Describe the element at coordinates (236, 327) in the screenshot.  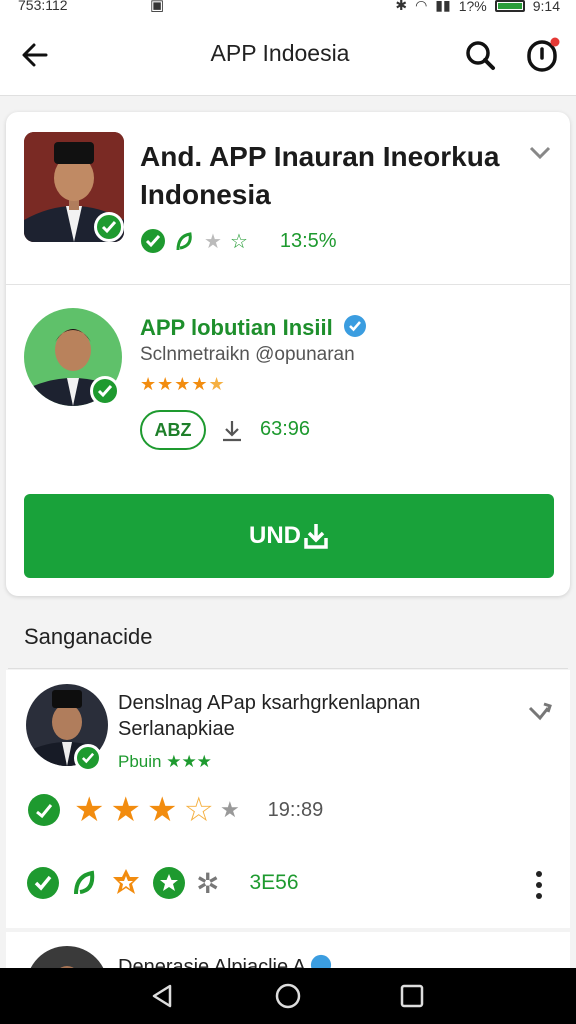
I see `developer-name-text: APP lobutian Insiil` at that location.